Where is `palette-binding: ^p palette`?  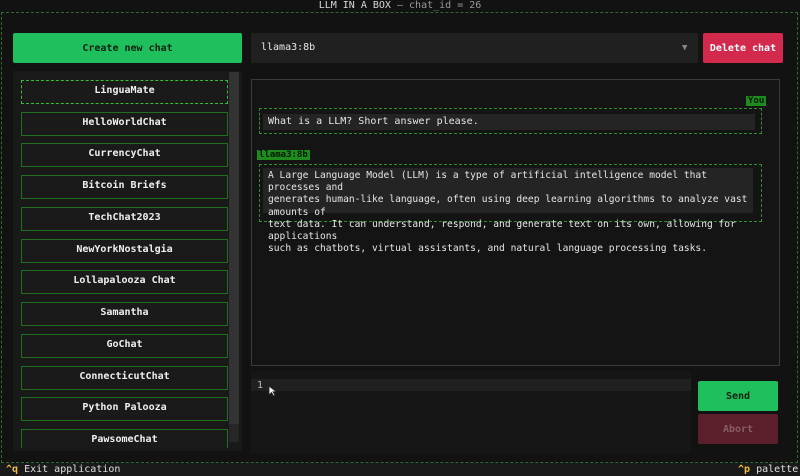
palette-binding: ^p palette is located at coordinates (768, 469).